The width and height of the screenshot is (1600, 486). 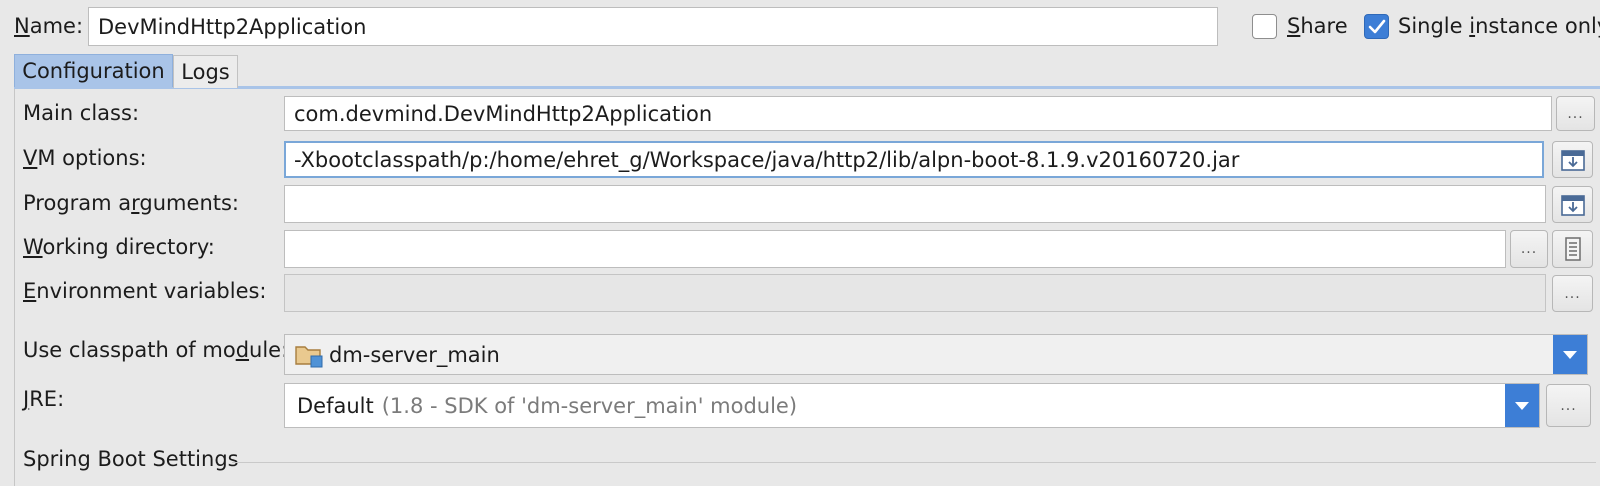 What do you see at coordinates (49, 26) in the screenshot?
I see `name-label: Name:` at bounding box center [49, 26].